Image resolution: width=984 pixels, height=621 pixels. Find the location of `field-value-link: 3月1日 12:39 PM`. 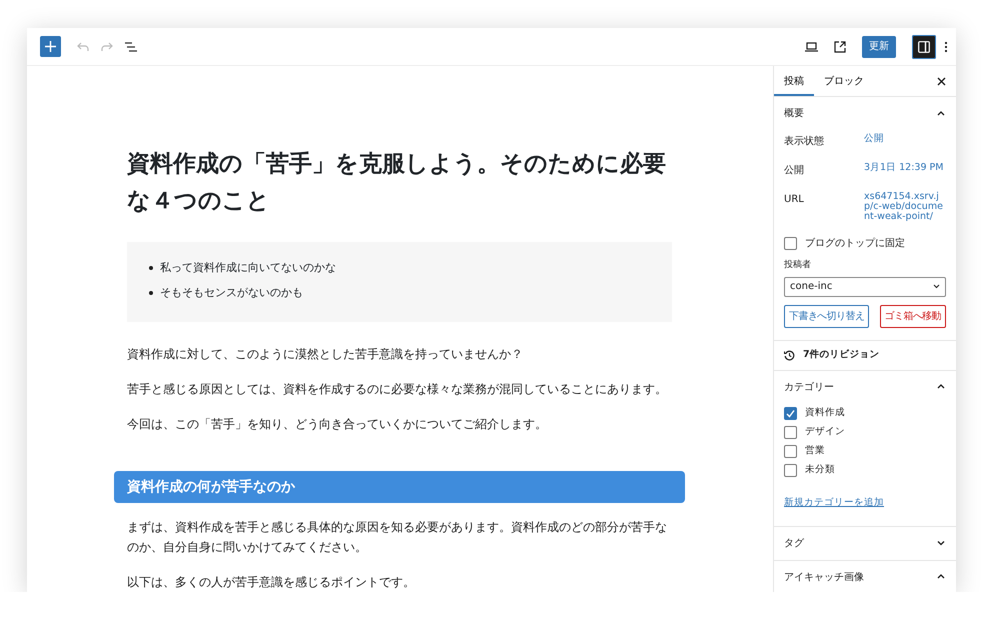

field-value-link: 3月1日 12:39 PM is located at coordinates (904, 170).